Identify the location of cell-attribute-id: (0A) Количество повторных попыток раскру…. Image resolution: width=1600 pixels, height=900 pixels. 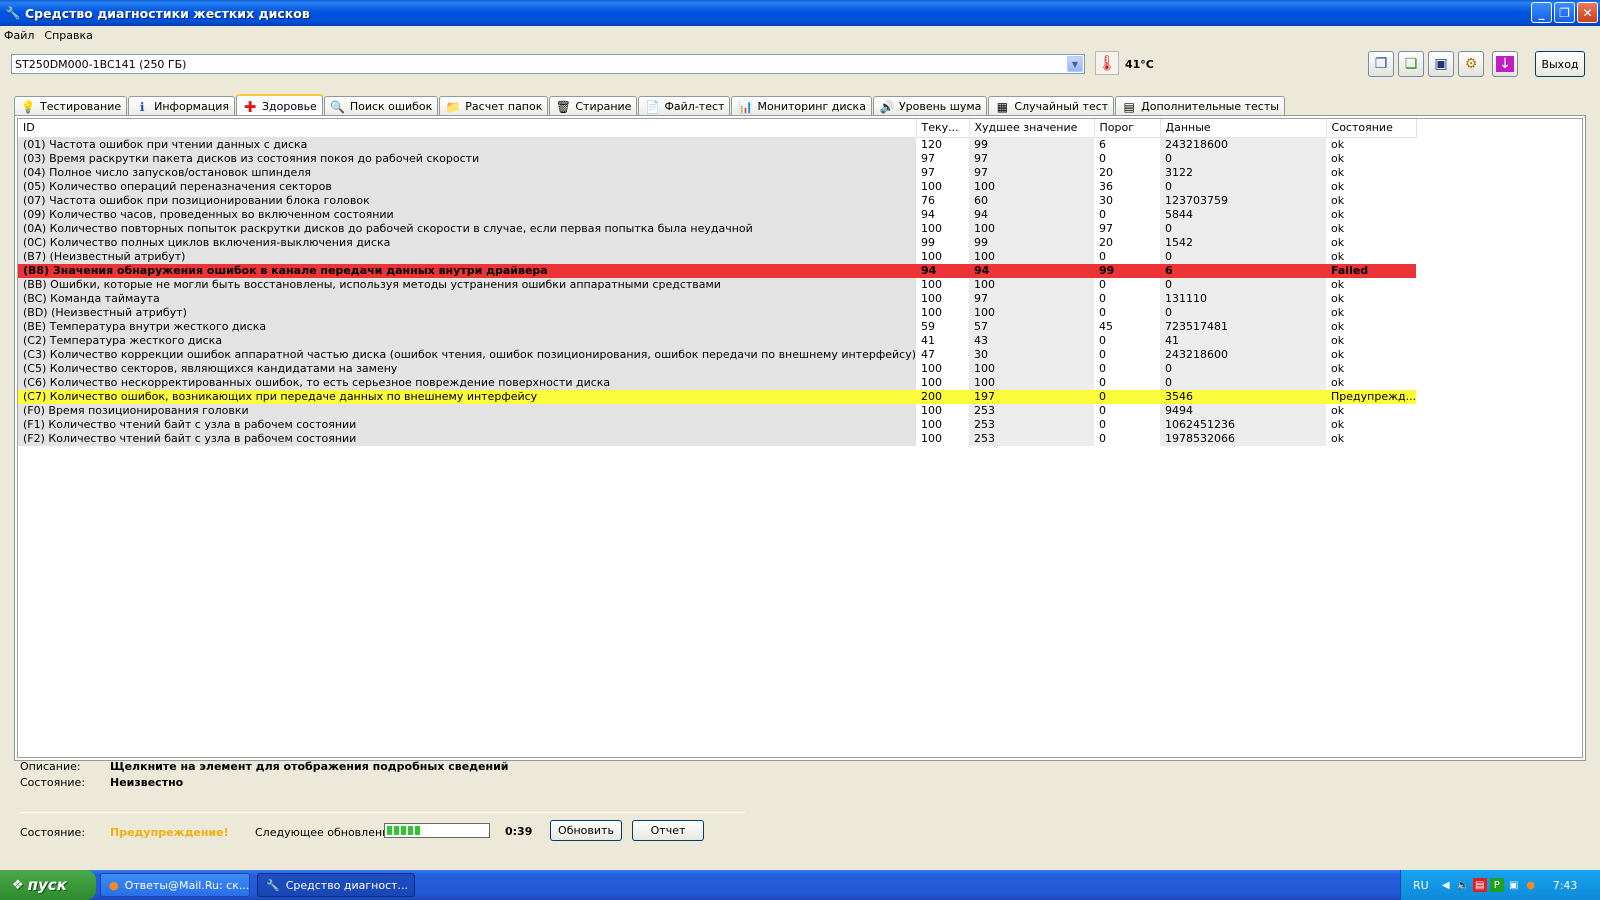
(467, 228).